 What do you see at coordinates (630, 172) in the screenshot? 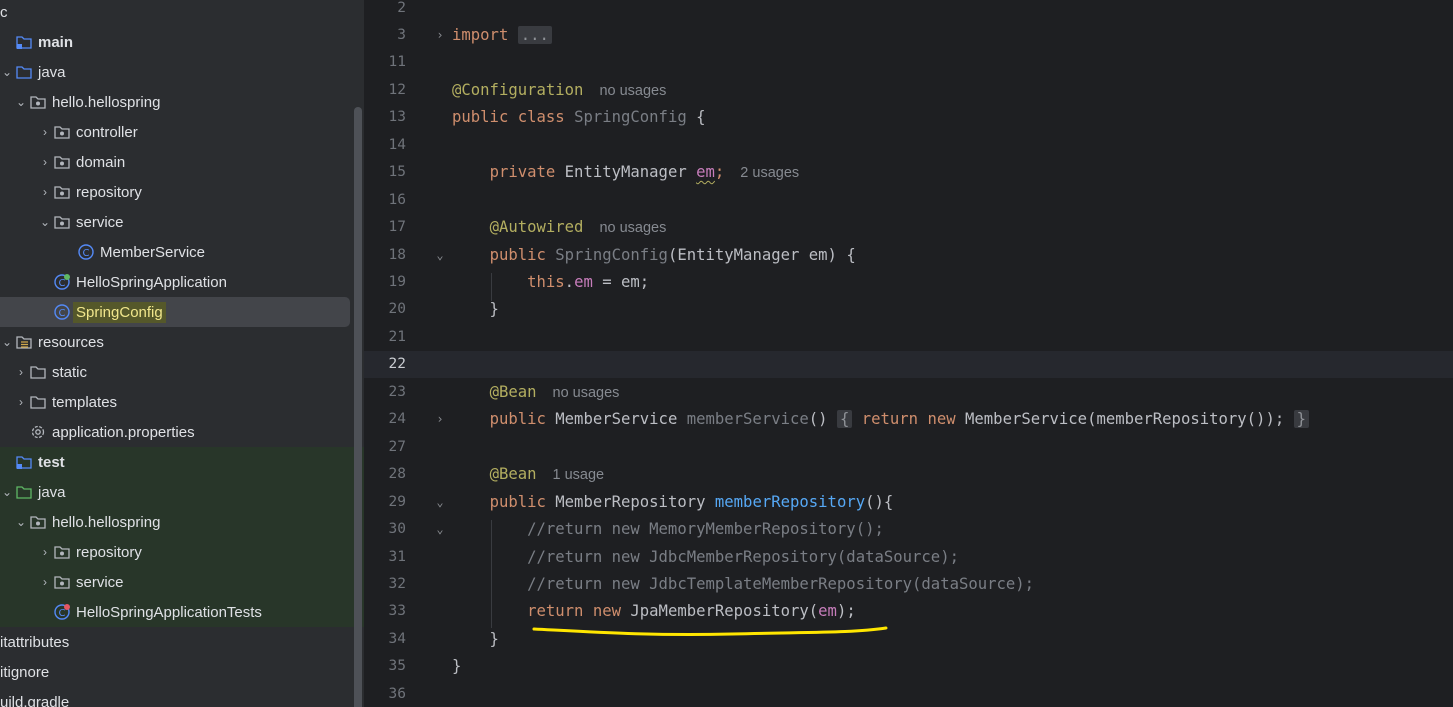
I see `code-token: EntityManager` at bounding box center [630, 172].